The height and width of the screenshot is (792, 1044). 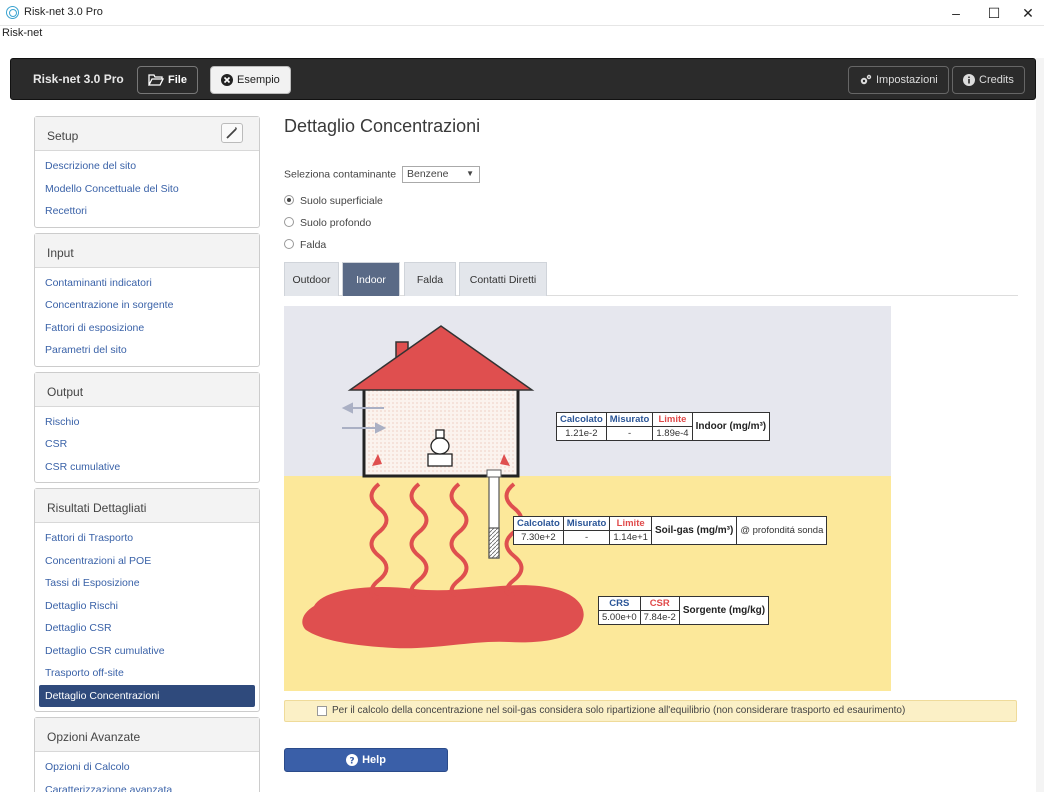 I want to click on indoor-h-limite: Limite, so click(x=672, y=419).